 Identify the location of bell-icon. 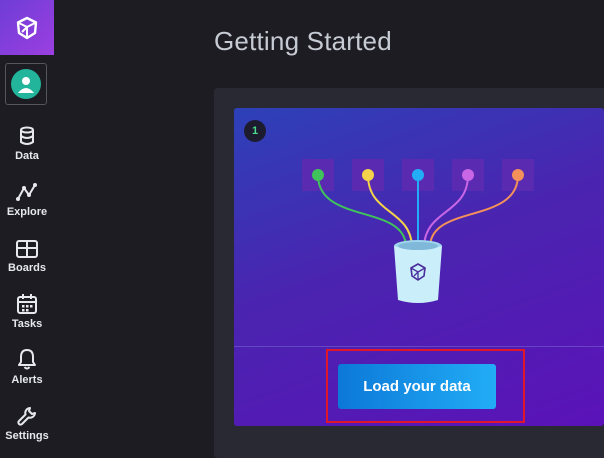
(27, 359).